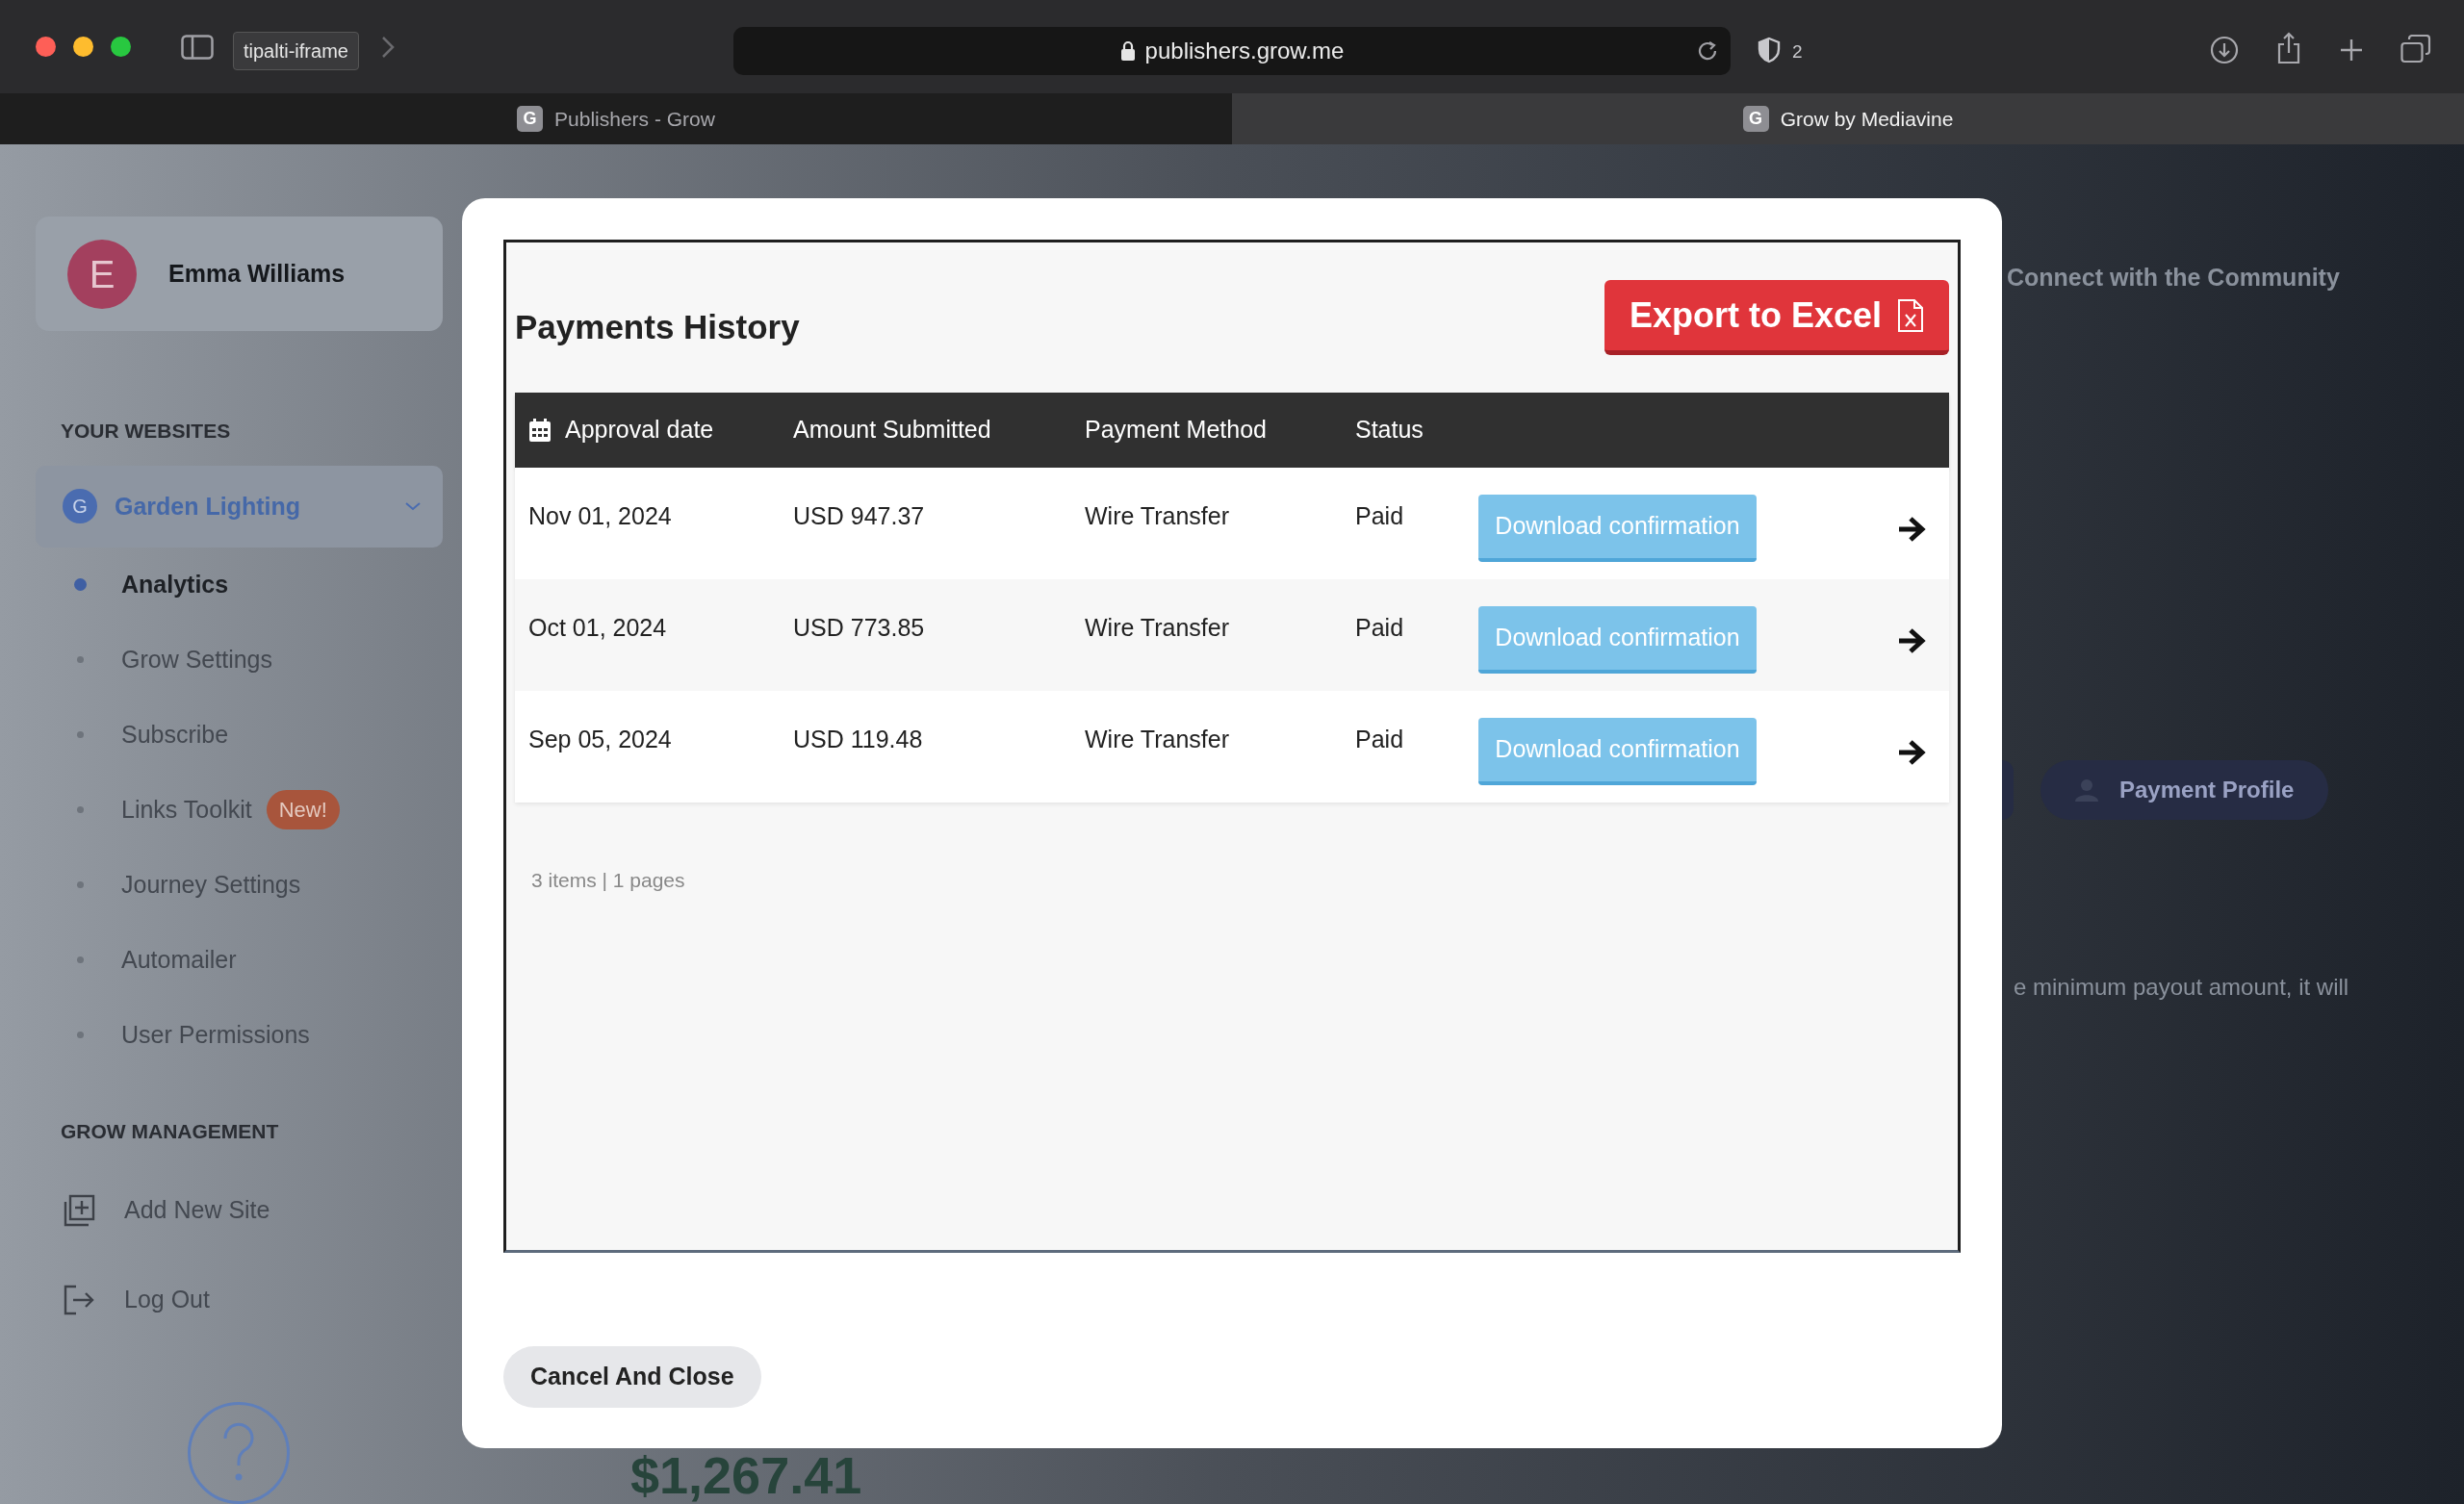 This screenshot has width=2464, height=1504. What do you see at coordinates (1776, 318) in the screenshot?
I see `export-button: Export to Excel` at bounding box center [1776, 318].